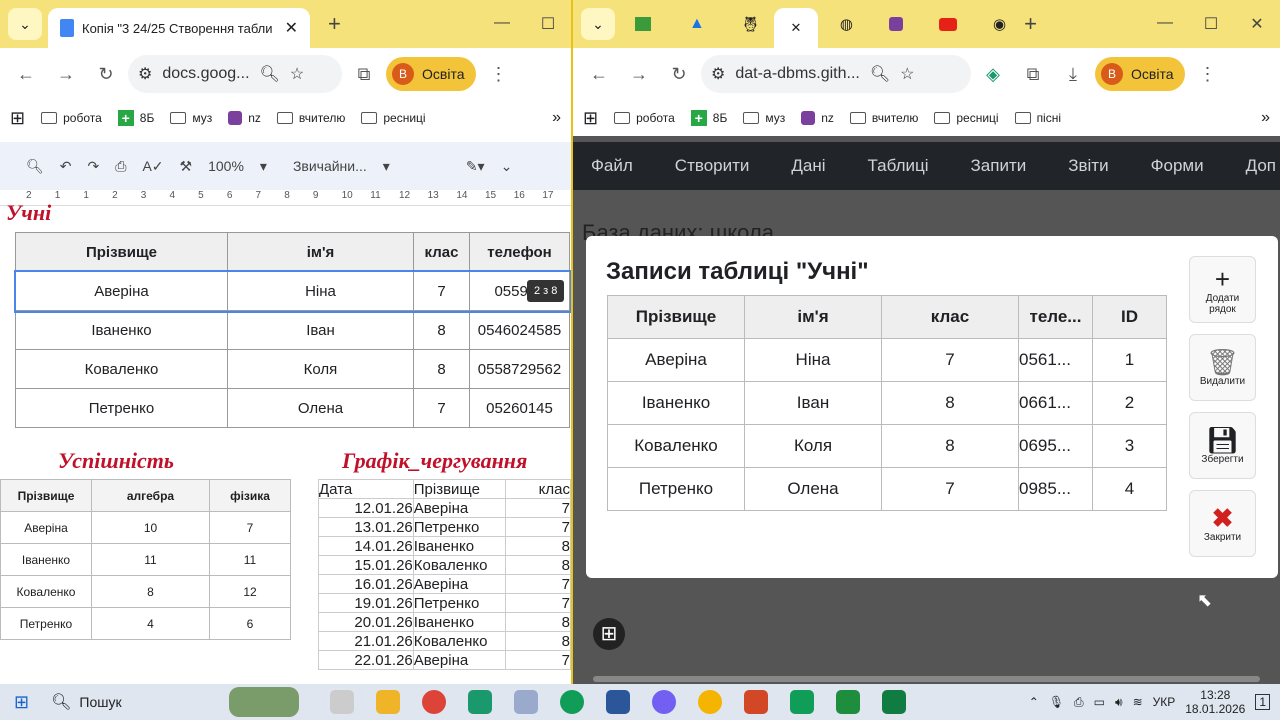  I want to click on table-row: 16.01.26 Аверіна 7, so click(444, 584).